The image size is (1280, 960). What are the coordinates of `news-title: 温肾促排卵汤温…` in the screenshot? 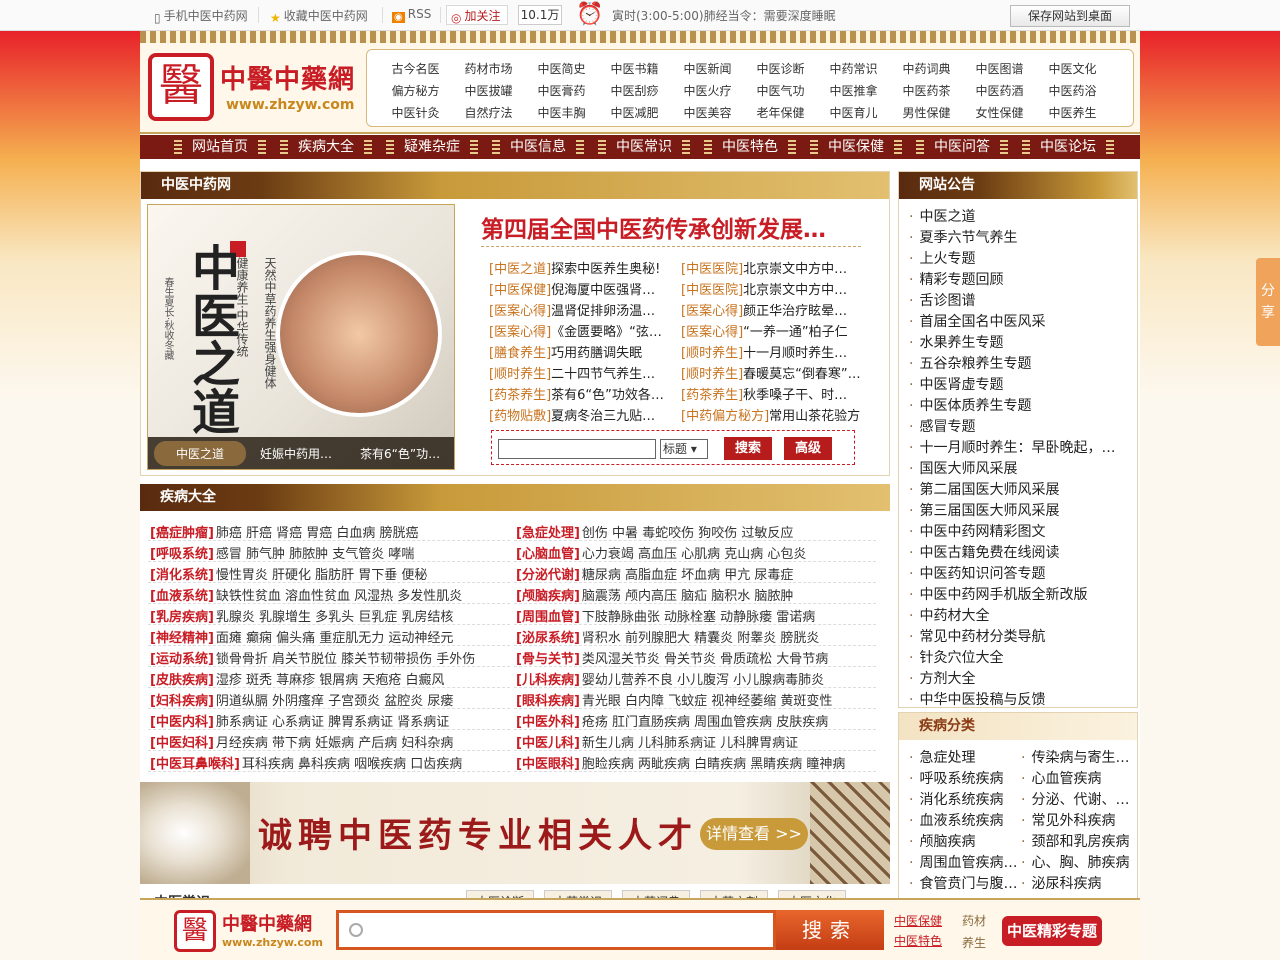 It's located at (603, 311).